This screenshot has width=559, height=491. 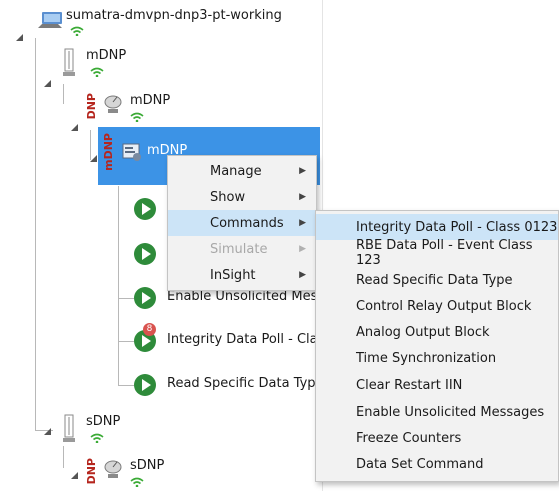 What do you see at coordinates (426, 358) in the screenshot?
I see `command-label: Time Synchronization` at bounding box center [426, 358].